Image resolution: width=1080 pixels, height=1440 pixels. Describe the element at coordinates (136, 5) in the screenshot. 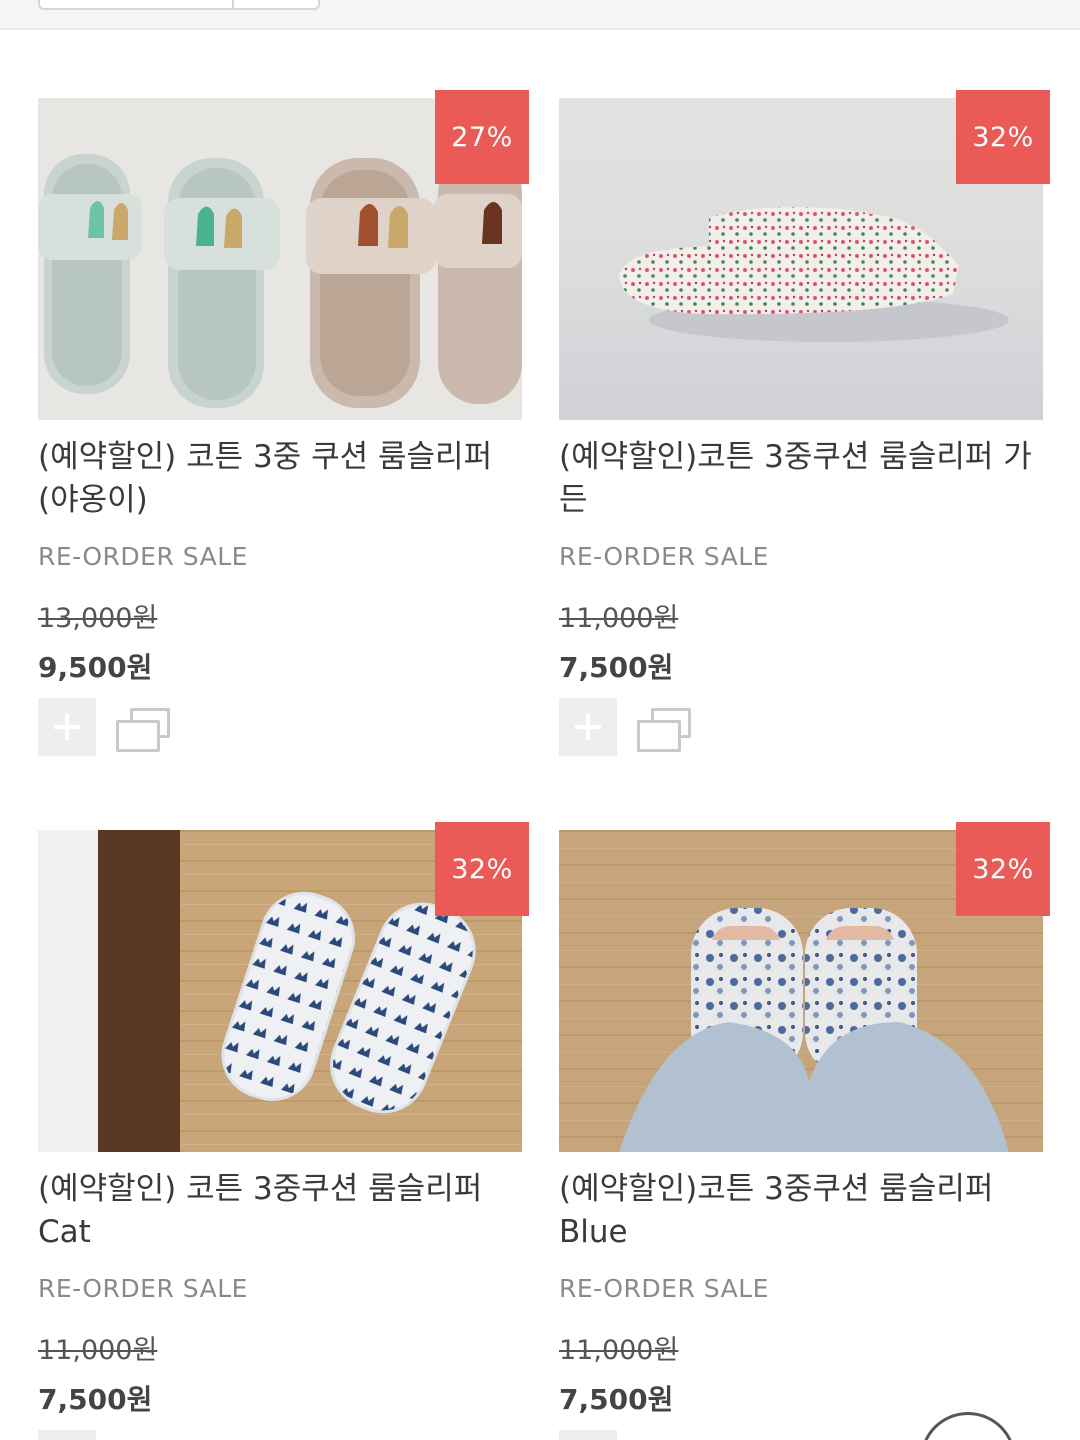

I see `sort-select` at that location.